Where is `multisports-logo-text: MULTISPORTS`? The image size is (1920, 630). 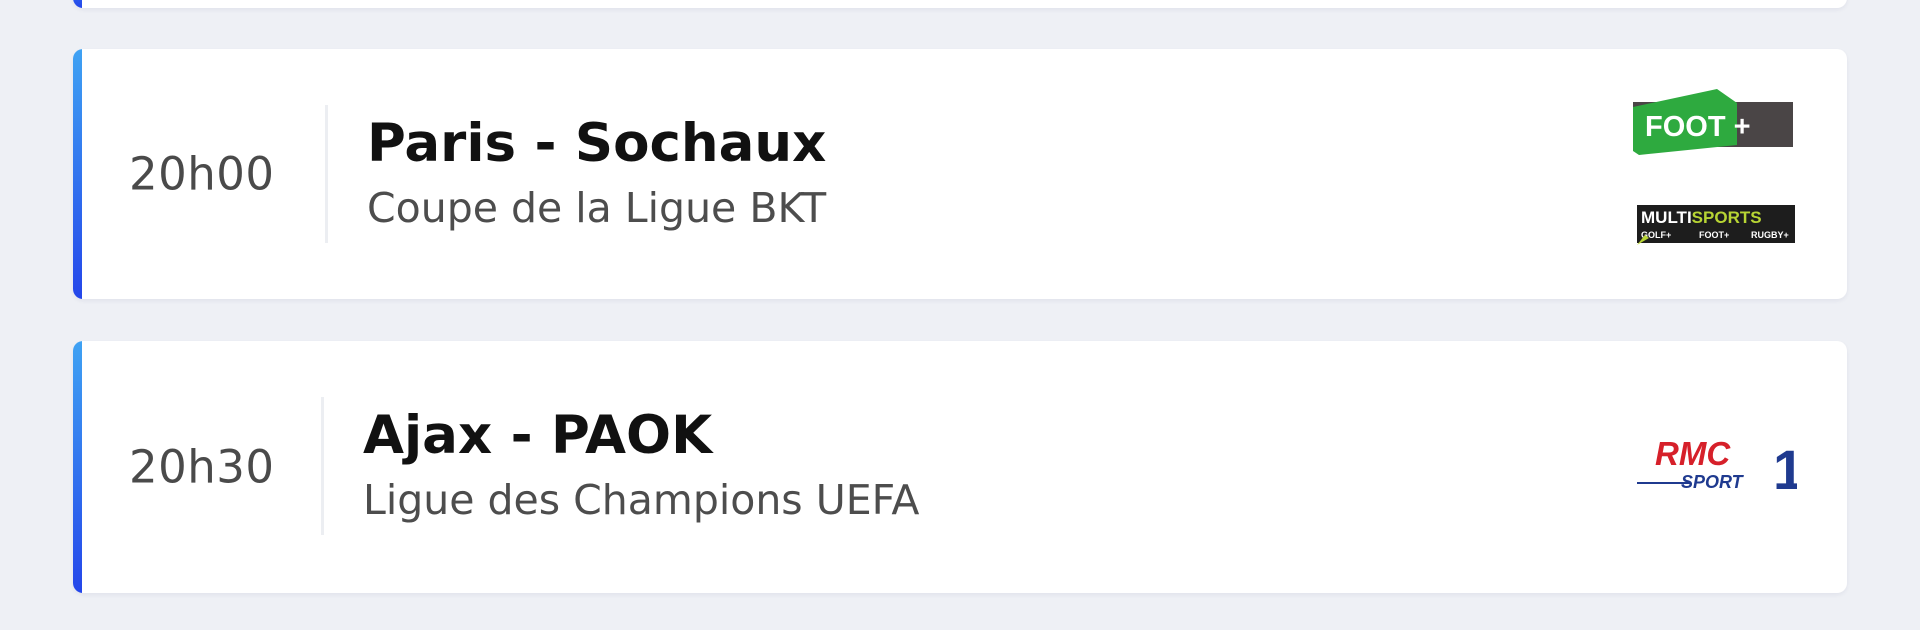
multisports-logo-text: MULTISPORTS is located at coordinates (1701, 217).